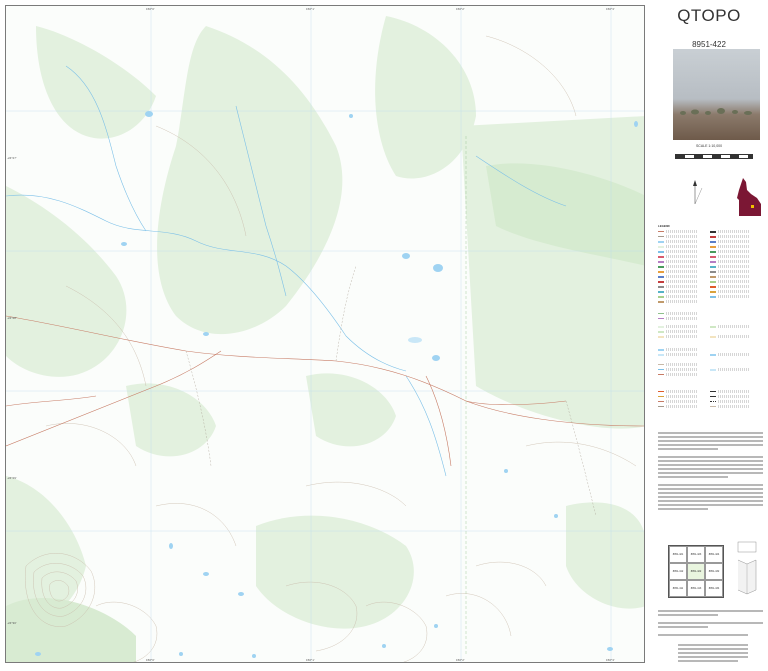  I want to click on sheet-number: 8951-422, so click(709, 44).